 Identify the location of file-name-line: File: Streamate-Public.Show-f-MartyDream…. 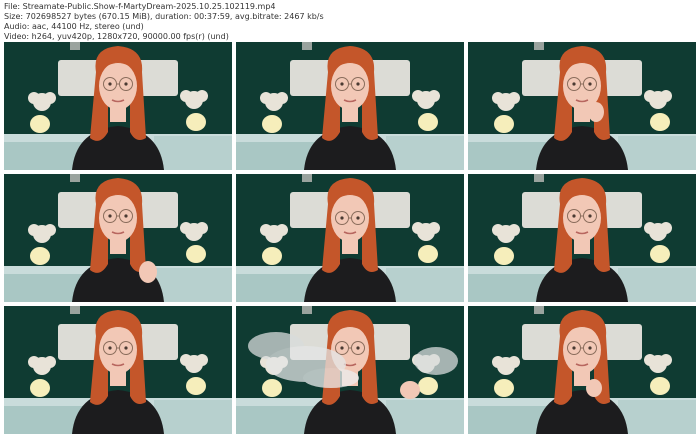
(140, 6).